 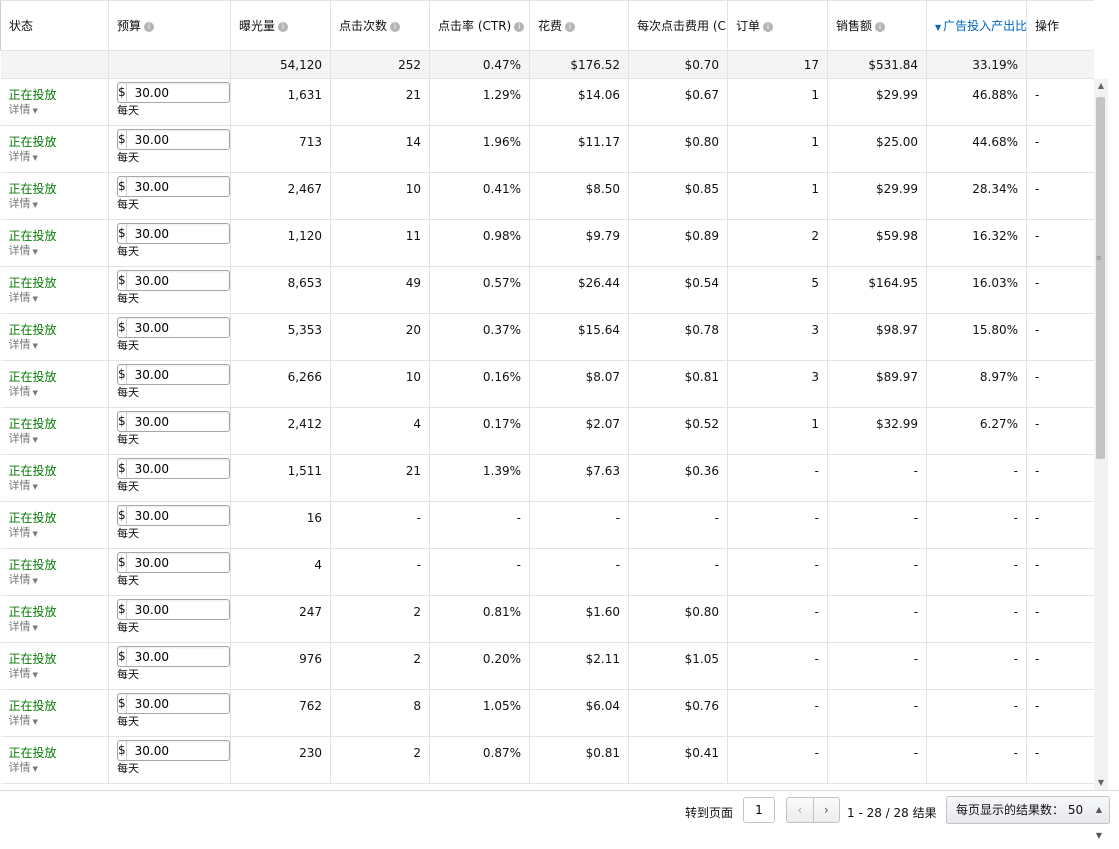 What do you see at coordinates (547, 619) in the screenshot?
I see `table-row: 正在投放详情▼$每天24720.81%$1.60$0.80----` at bounding box center [547, 619].